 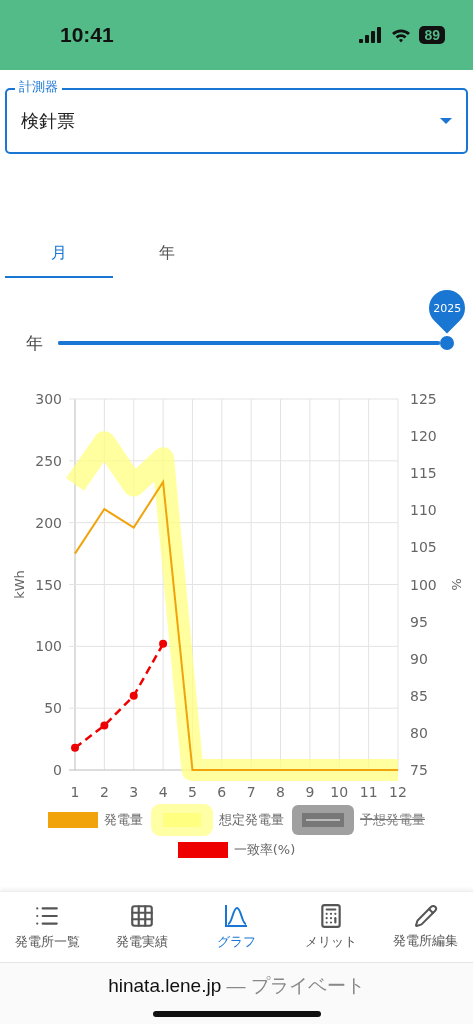 What do you see at coordinates (419, 621) in the screenshot?
I see `axis-tick-label: 95` at bounding box center [419, 621].